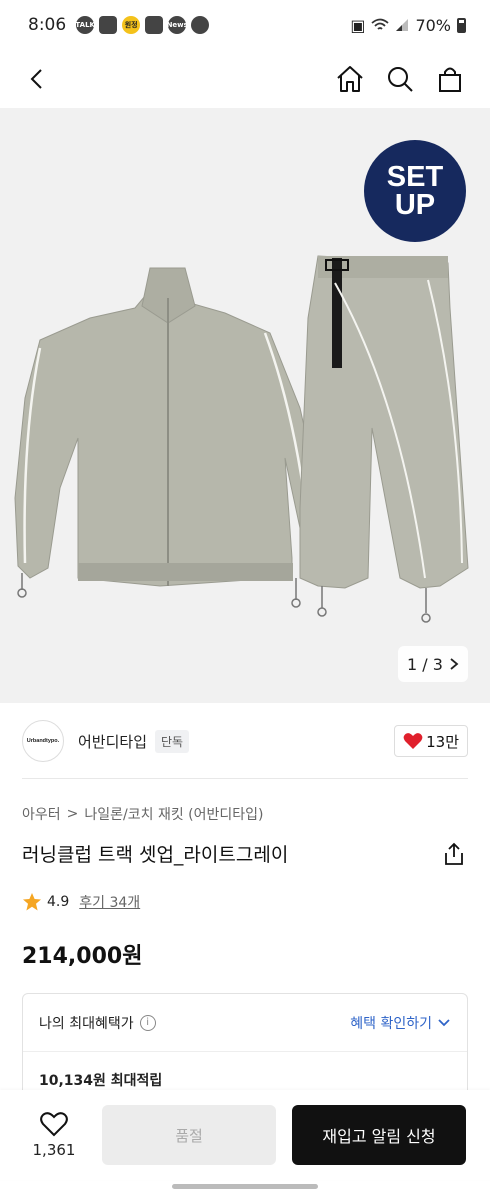 The image size is (490, 1200). Describe the element at coordinates (454, 664) in the screenshot. I see `chevron-right-icon` at that location.